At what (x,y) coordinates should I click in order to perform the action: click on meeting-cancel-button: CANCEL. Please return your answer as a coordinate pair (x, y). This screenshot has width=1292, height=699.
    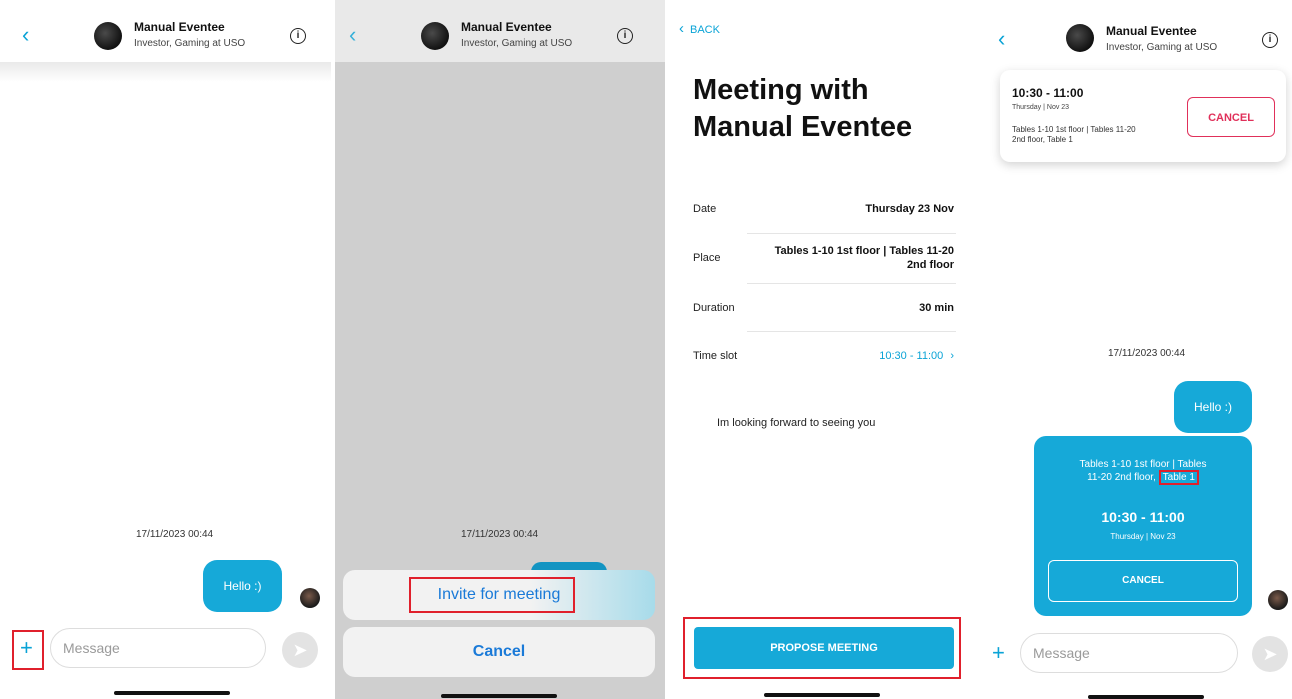
    Looking at the image, I should click on (1143, 581).